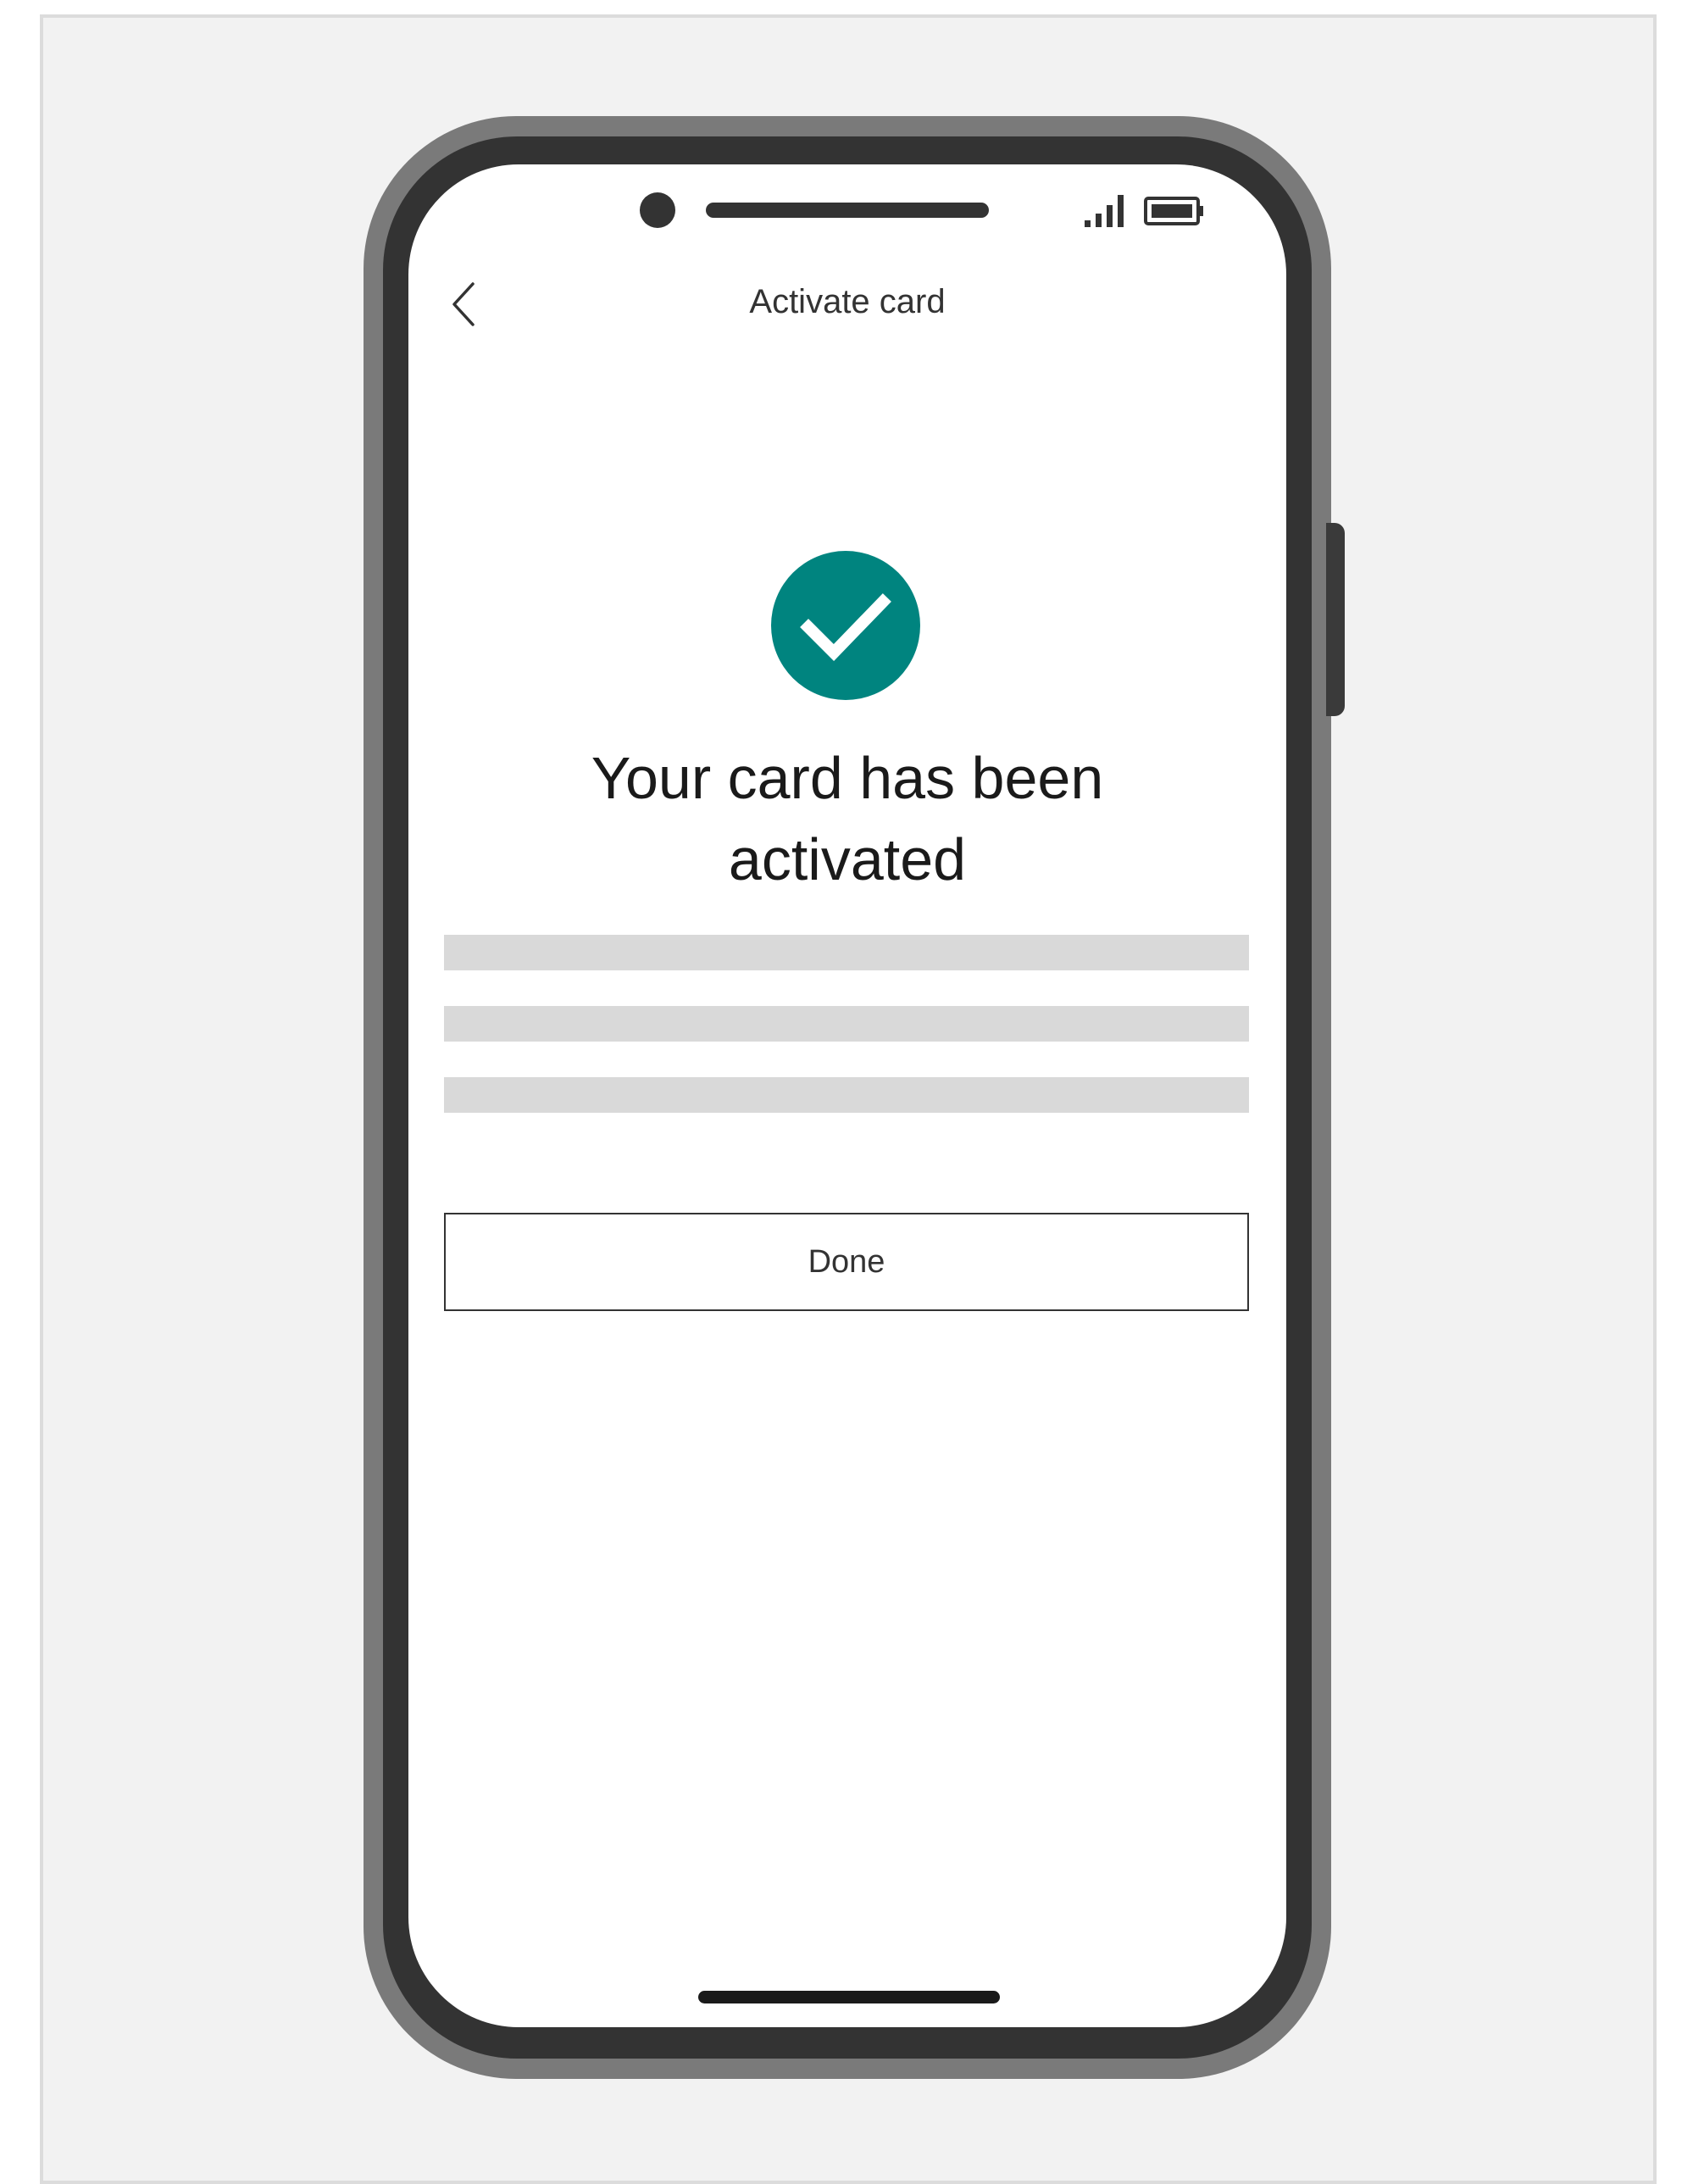 Image resolution: width=1693 pixels, height=2184 pixels. What do you see at coordinates (1105, 211) in the screenshot?
I see `signal-icon` at bounding box center [1105, 211].